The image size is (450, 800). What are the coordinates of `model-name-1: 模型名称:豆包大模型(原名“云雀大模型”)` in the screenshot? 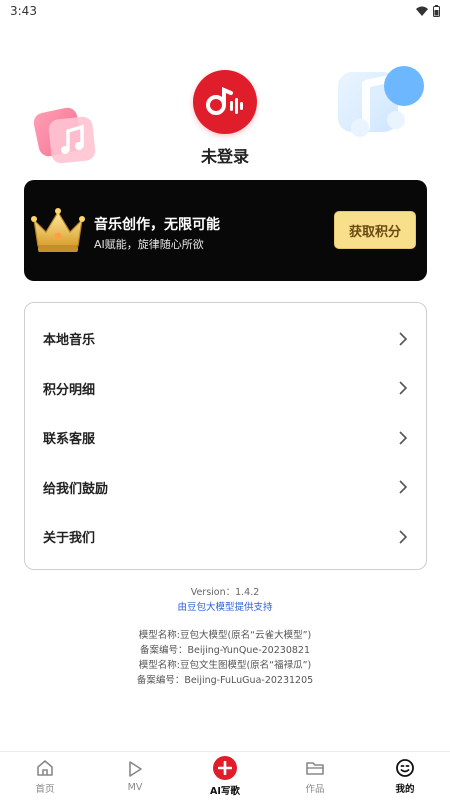 It's located at (225, 635).